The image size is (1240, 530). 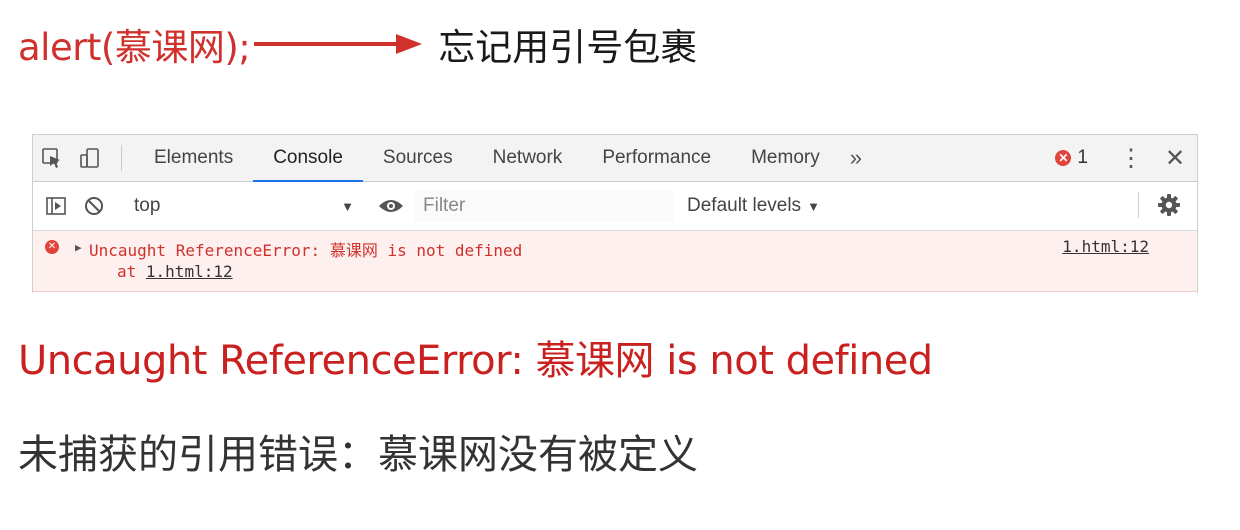 I want to click on device-toolbar-icon, so click(x=90, y=158).